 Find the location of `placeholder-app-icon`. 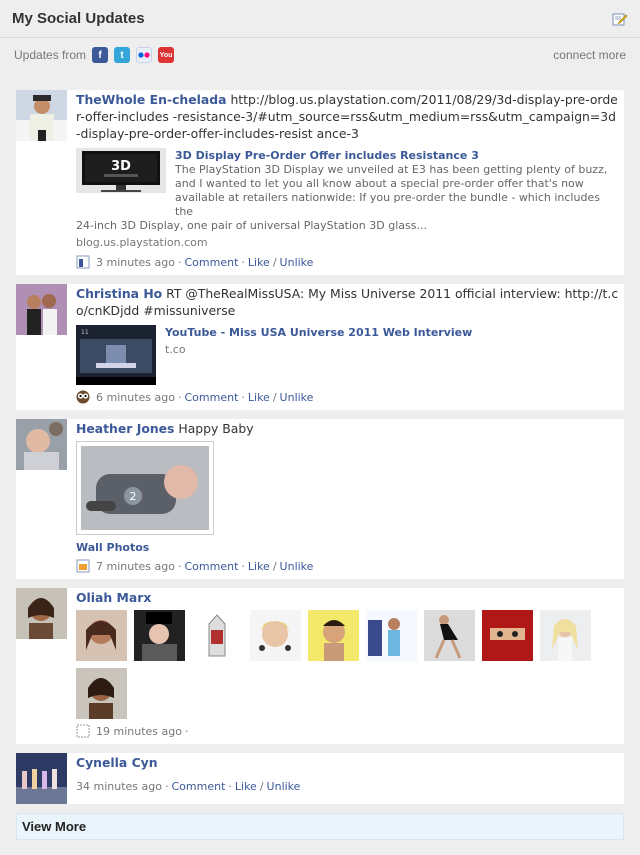

placeholder-app-icon is located at coordinates (83, 731).